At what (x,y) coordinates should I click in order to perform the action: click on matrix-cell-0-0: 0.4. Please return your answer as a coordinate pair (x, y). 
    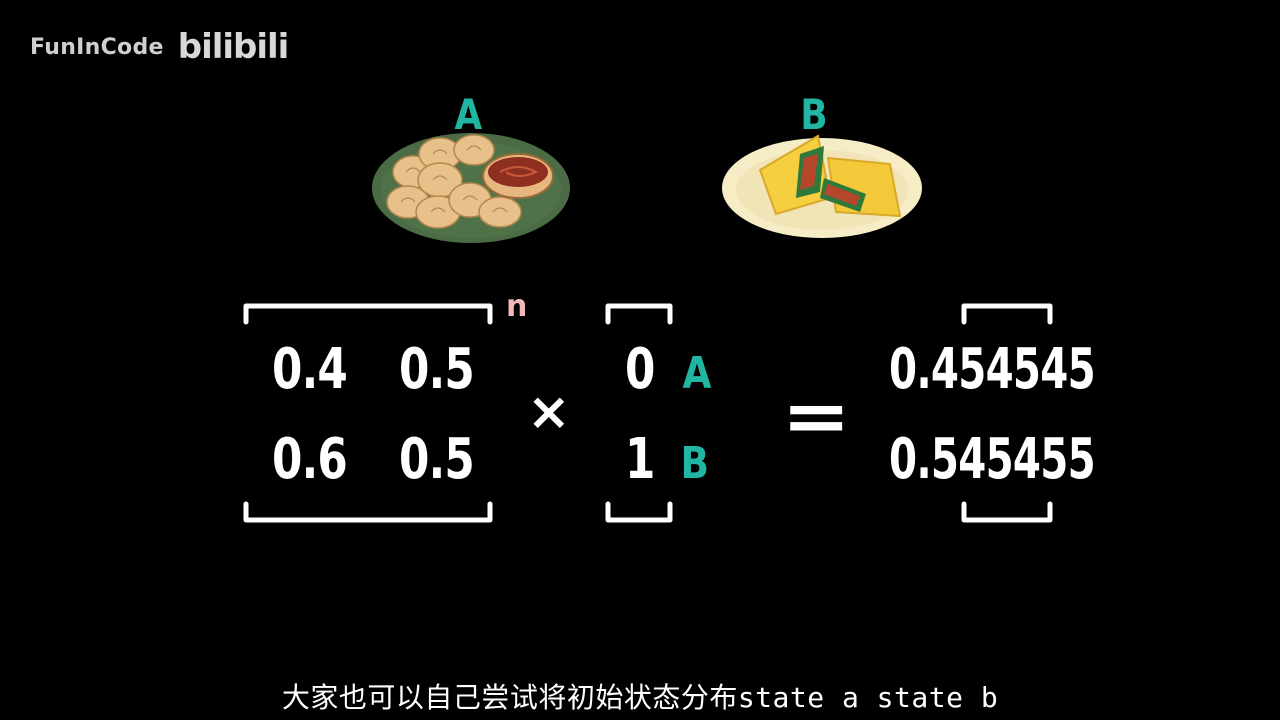
    Looking at the image, I should click on (310, 369).